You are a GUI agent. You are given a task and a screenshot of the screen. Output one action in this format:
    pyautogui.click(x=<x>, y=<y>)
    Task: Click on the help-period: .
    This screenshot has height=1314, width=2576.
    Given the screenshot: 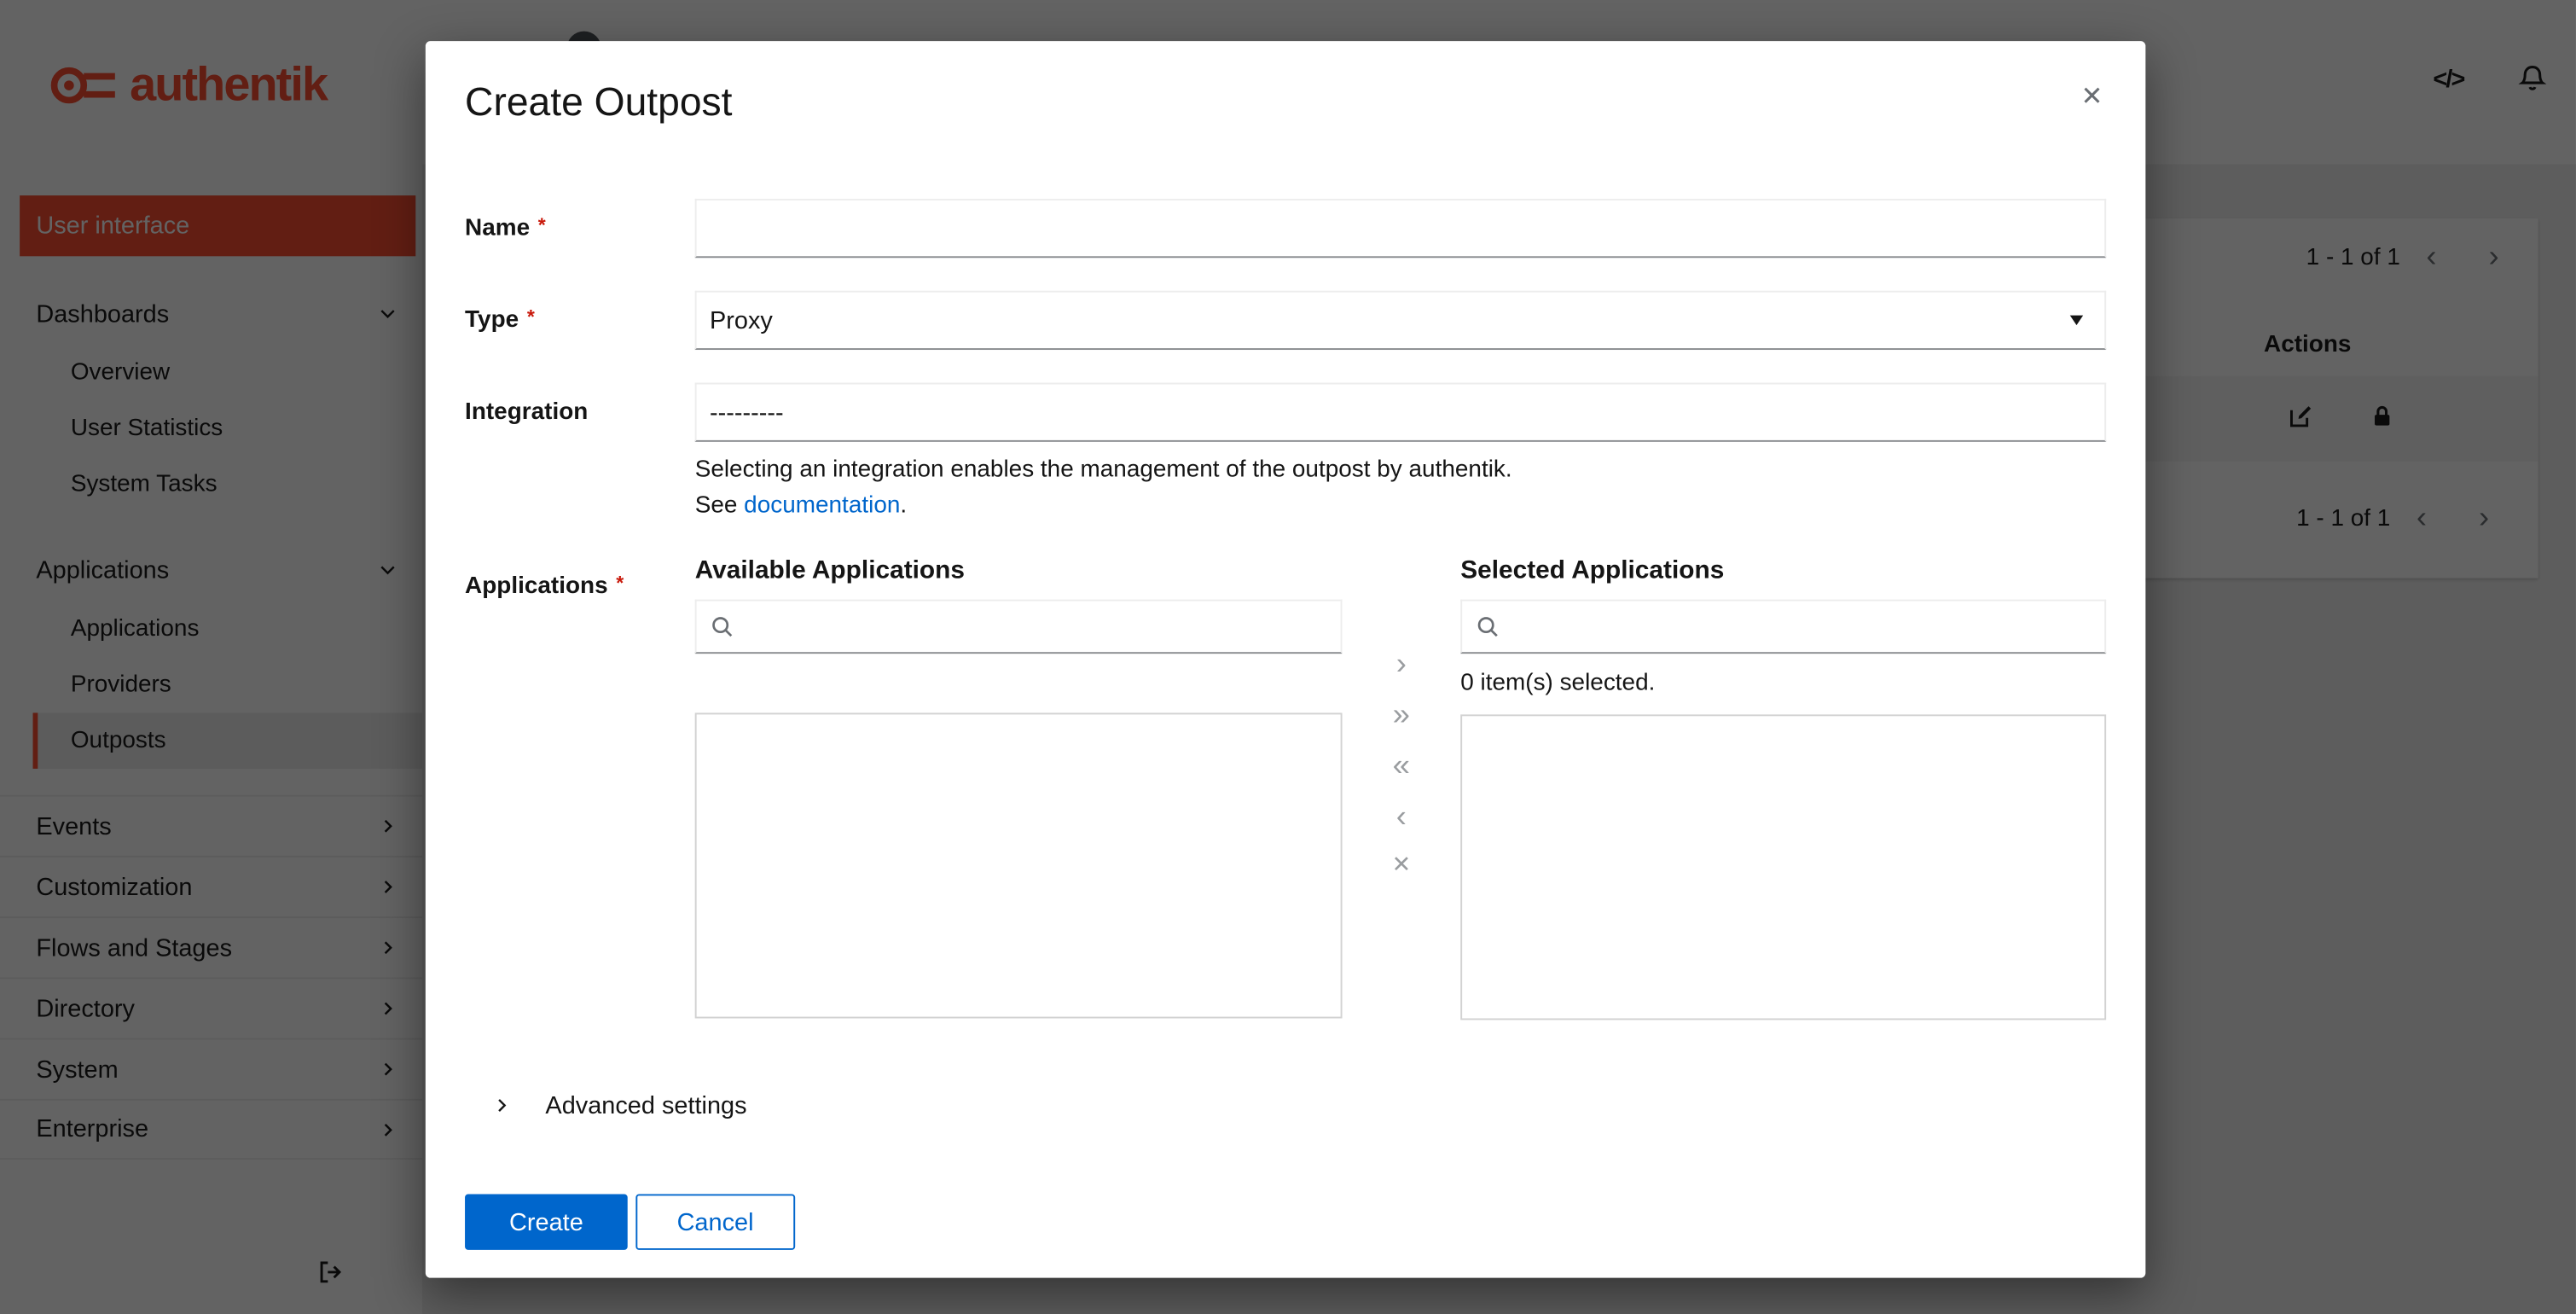 What is the action you would take?
    pyautogui.click(x=904, y=506)
    